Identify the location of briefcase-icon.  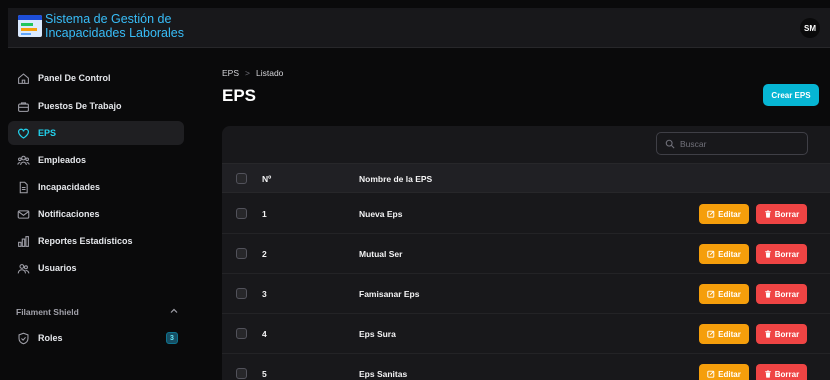
(23, 106).